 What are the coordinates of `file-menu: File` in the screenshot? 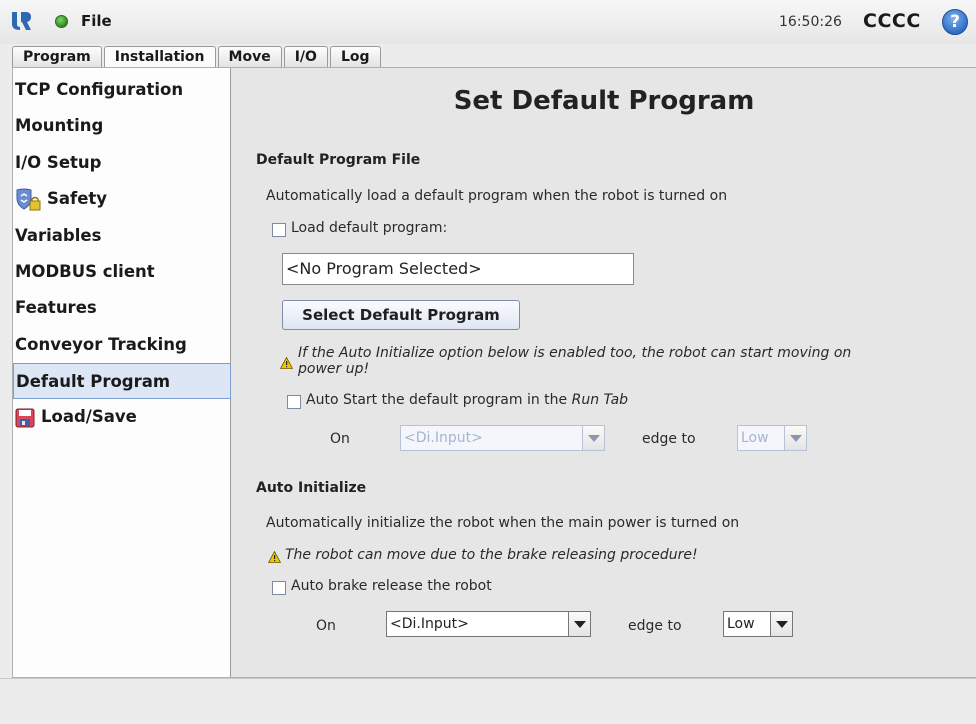 It's located at (96, 21).